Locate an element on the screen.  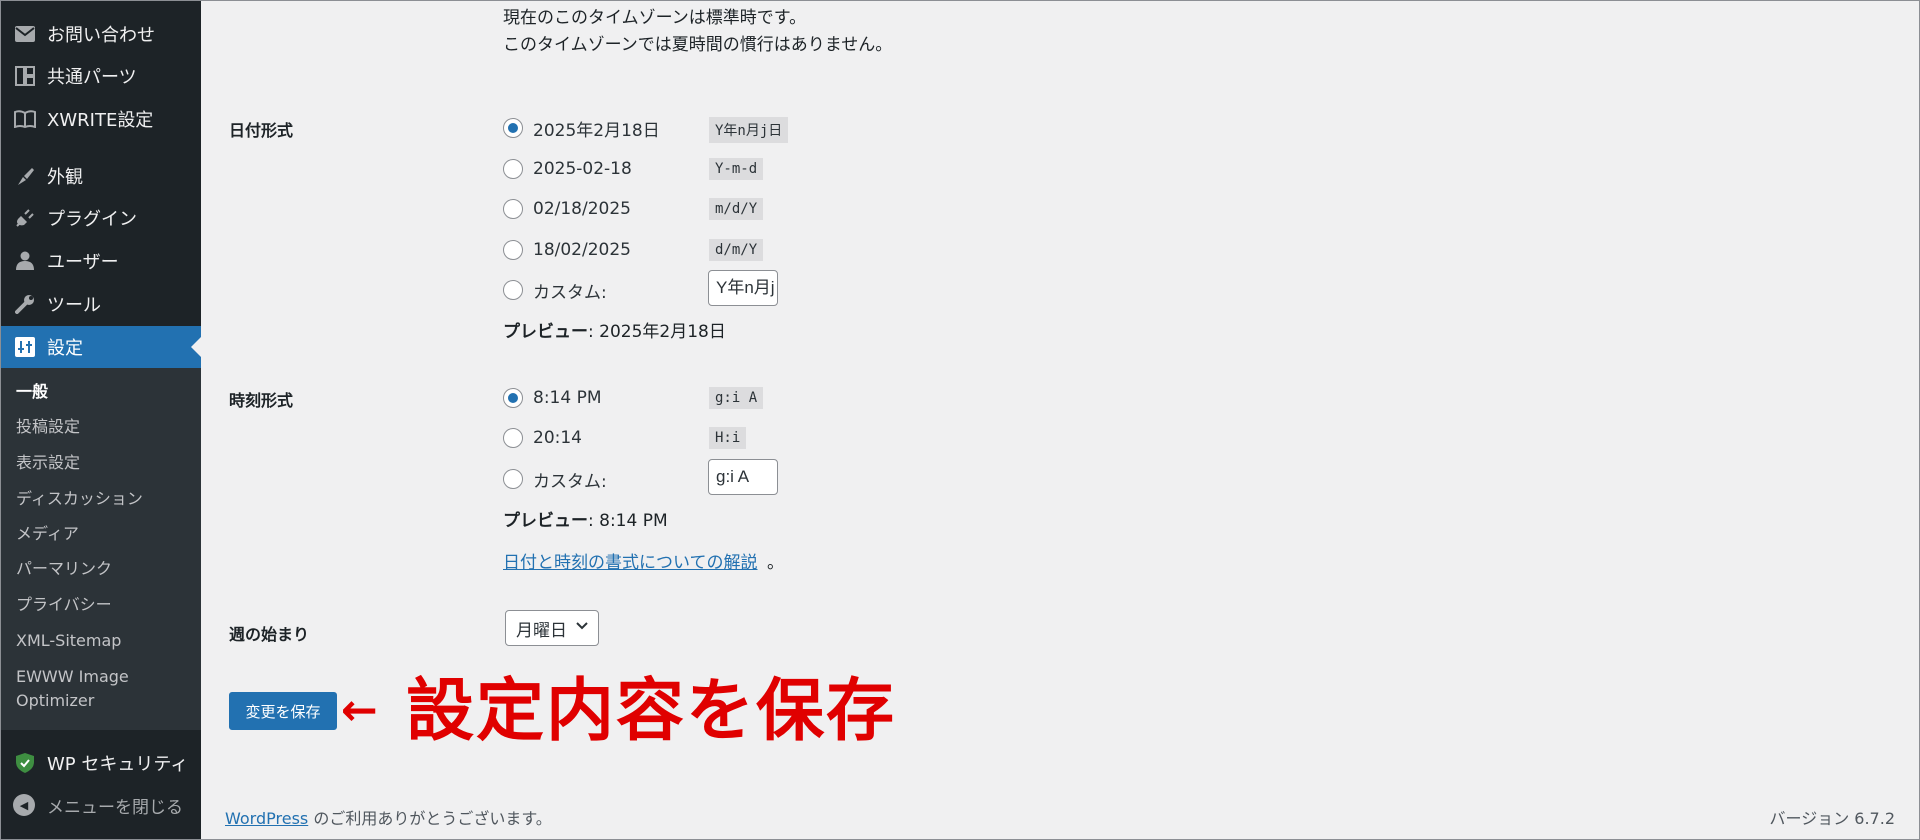
date-option-custom-radio is located at coordinates (513, 290).